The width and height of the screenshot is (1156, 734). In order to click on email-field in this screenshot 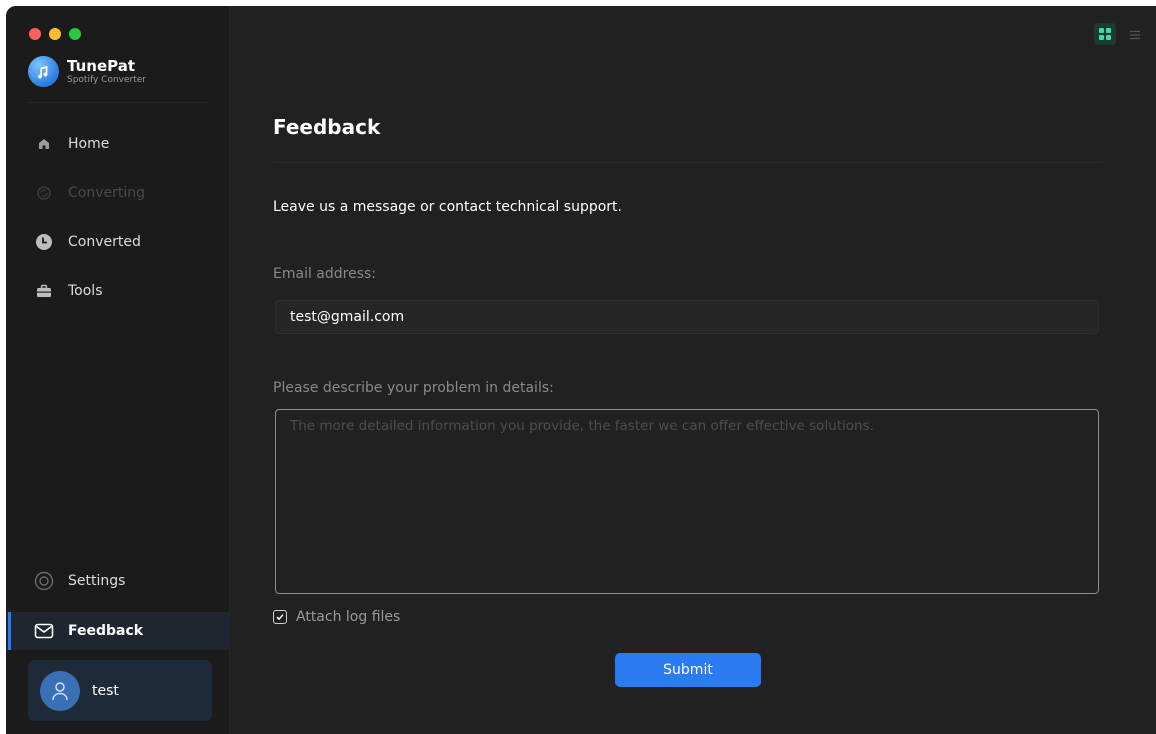, I will do `click(687, 317)`.